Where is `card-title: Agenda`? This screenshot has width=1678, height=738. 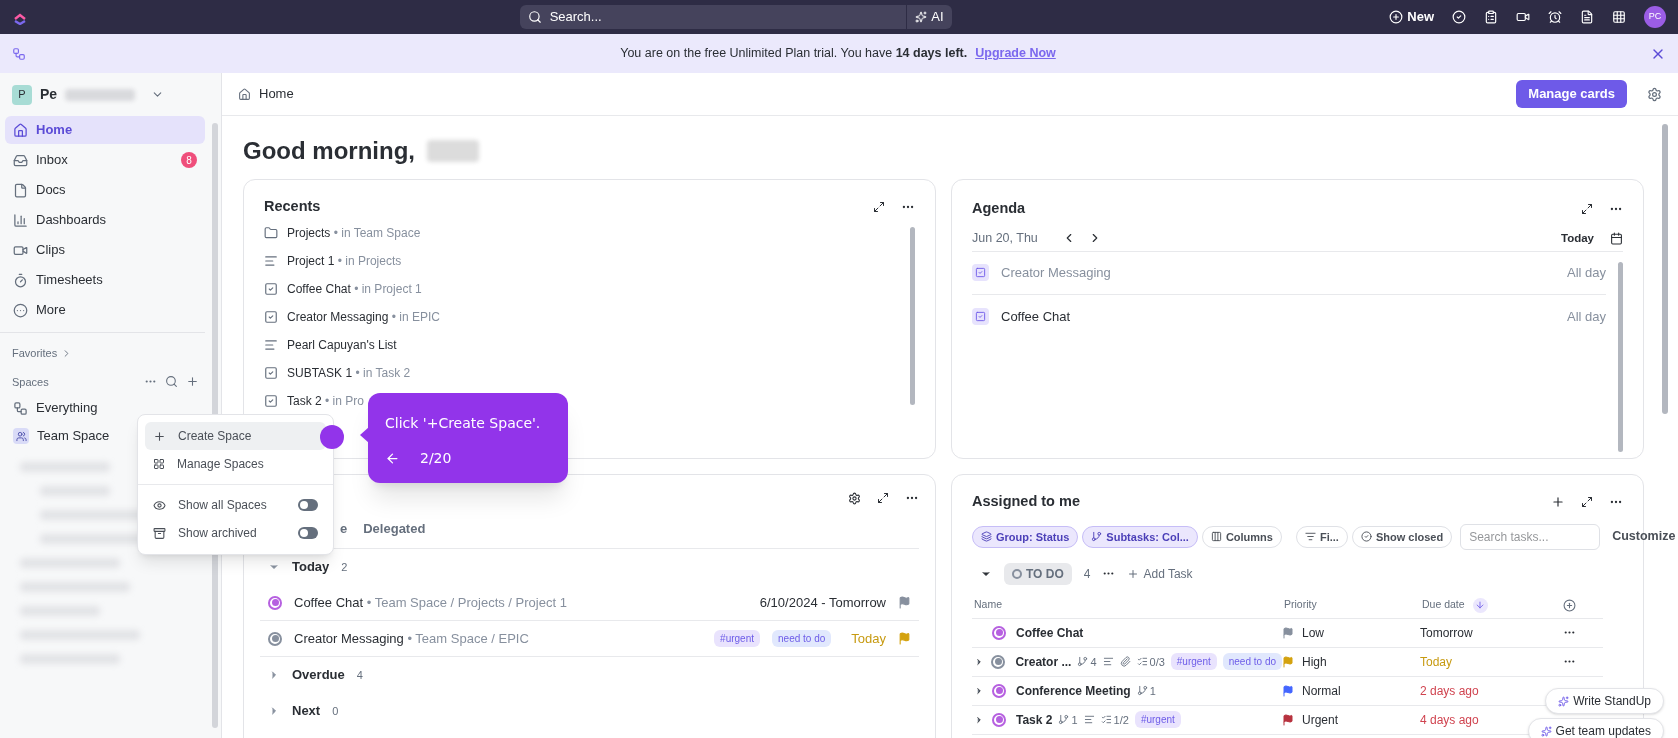
card-title: Agenda is located at coordinates (999, 208).